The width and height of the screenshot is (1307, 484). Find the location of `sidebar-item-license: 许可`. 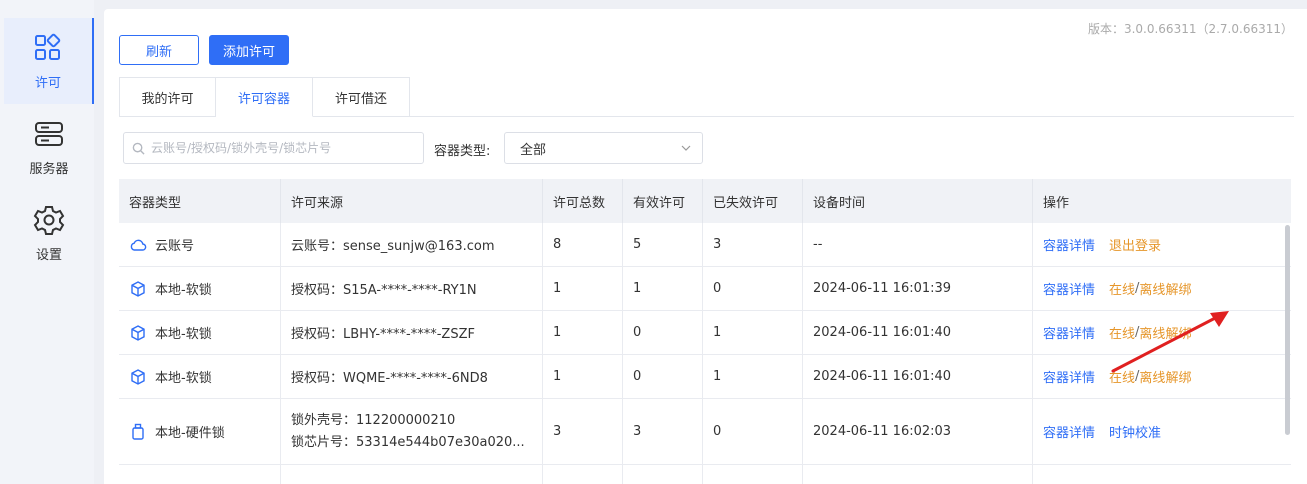

sidebar-item-license: 许可 is located at coordinates (49, 61).